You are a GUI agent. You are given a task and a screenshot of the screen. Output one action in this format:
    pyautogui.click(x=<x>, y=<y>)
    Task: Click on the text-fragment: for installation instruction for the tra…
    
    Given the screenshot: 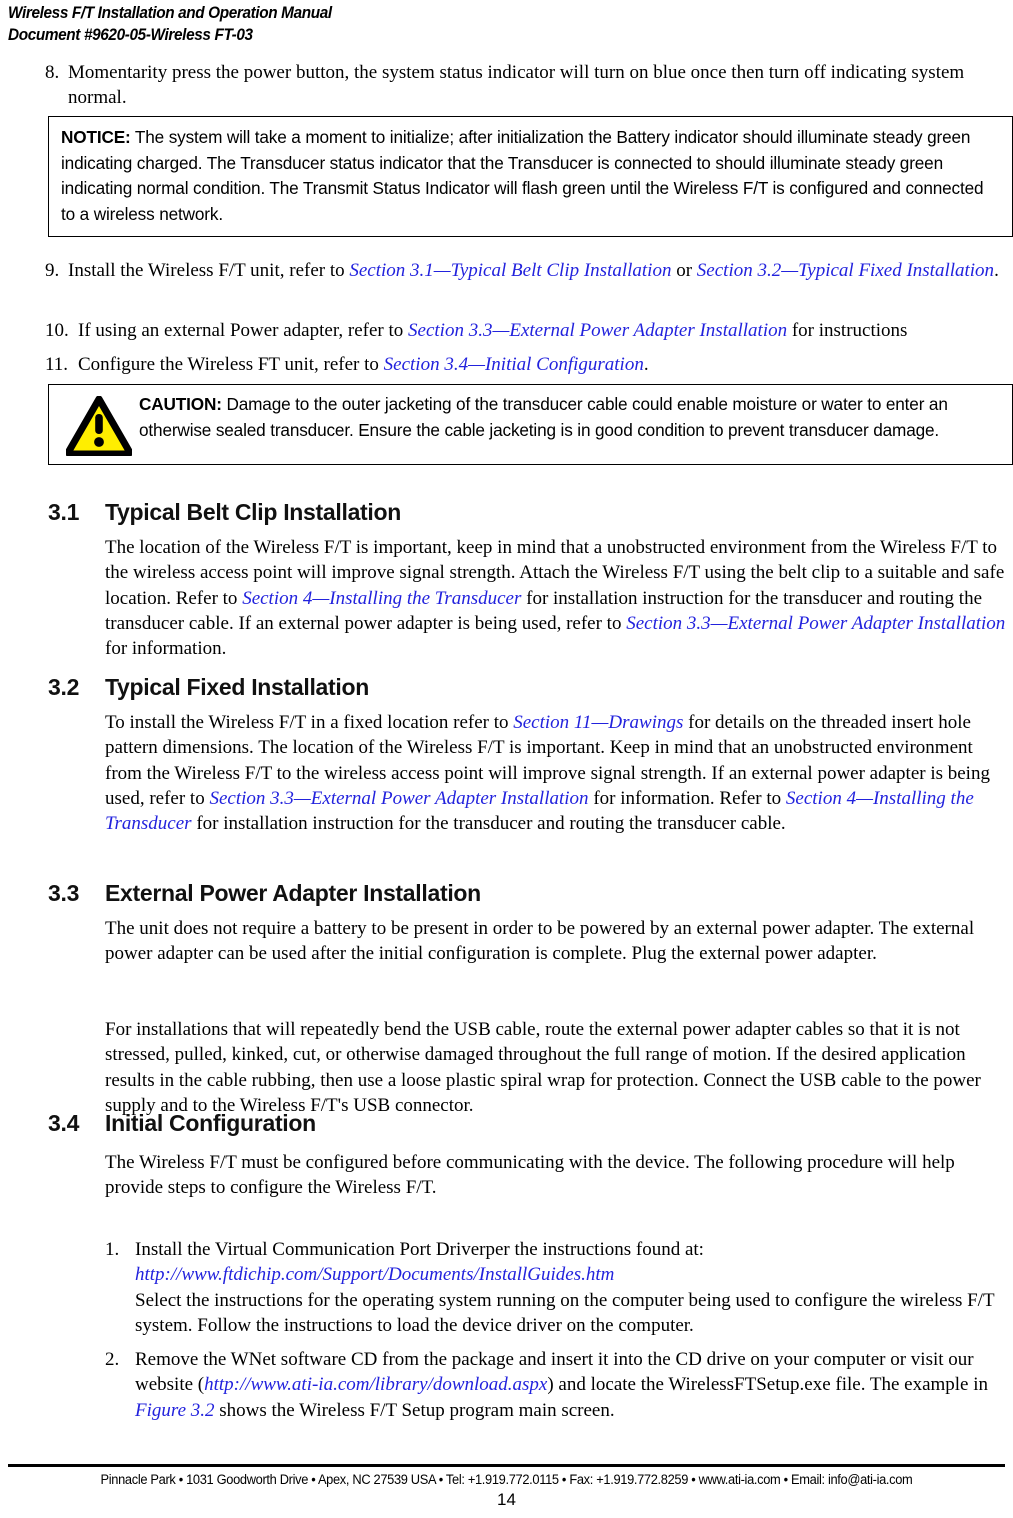 What is the action you would take?
    pyautogui.click(x=488, y=824)
    